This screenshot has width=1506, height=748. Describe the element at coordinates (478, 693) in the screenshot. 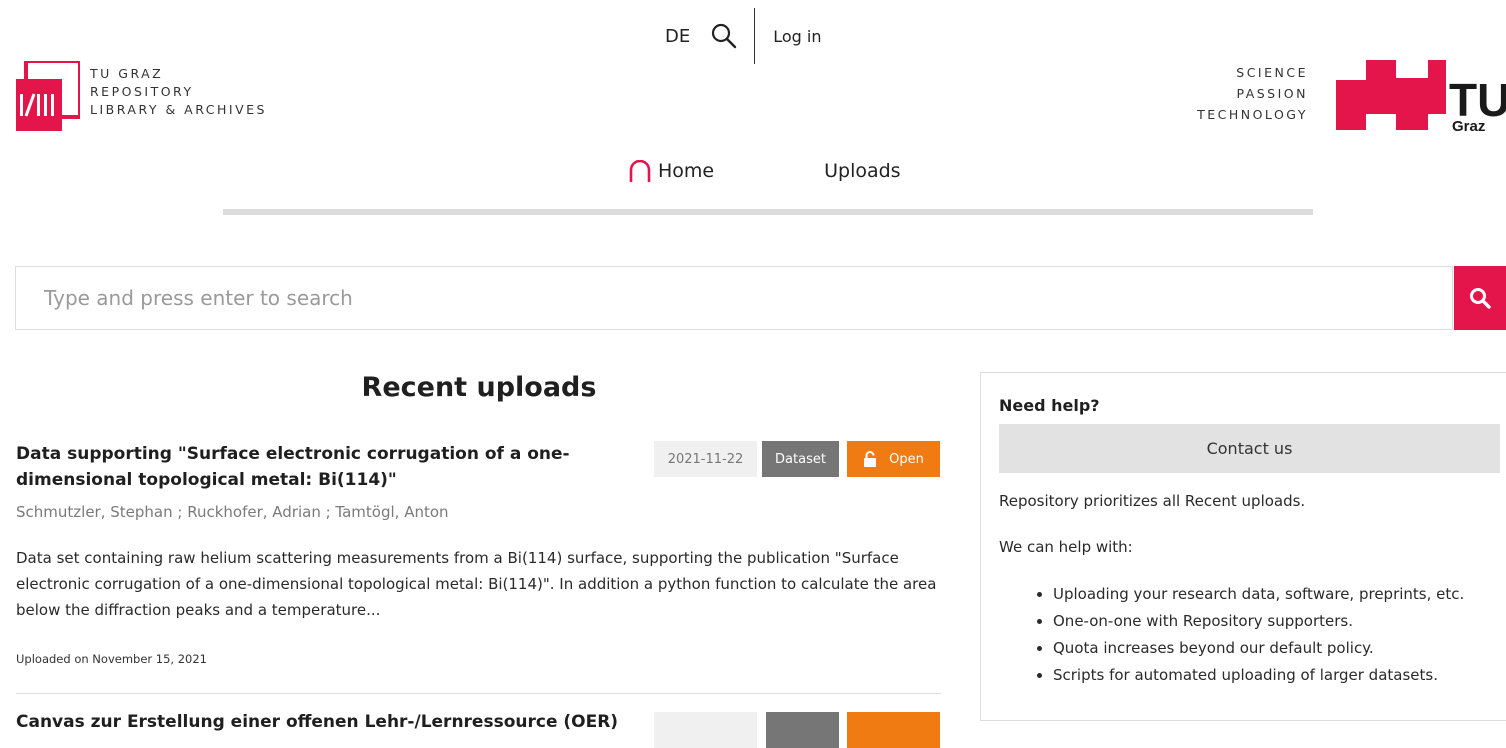

I see `record-separator` at that location.